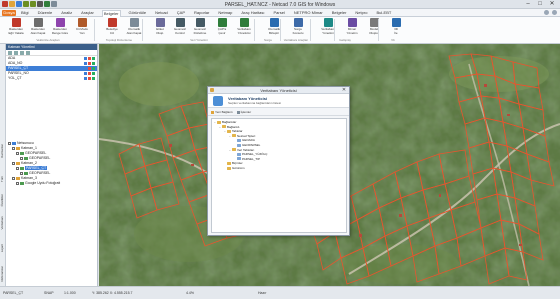  What do you see at coordinates (274, 26) in the screenshot?
I see `ribbon-button: Otomatik Birleştir` at bounding box center [274, 26].